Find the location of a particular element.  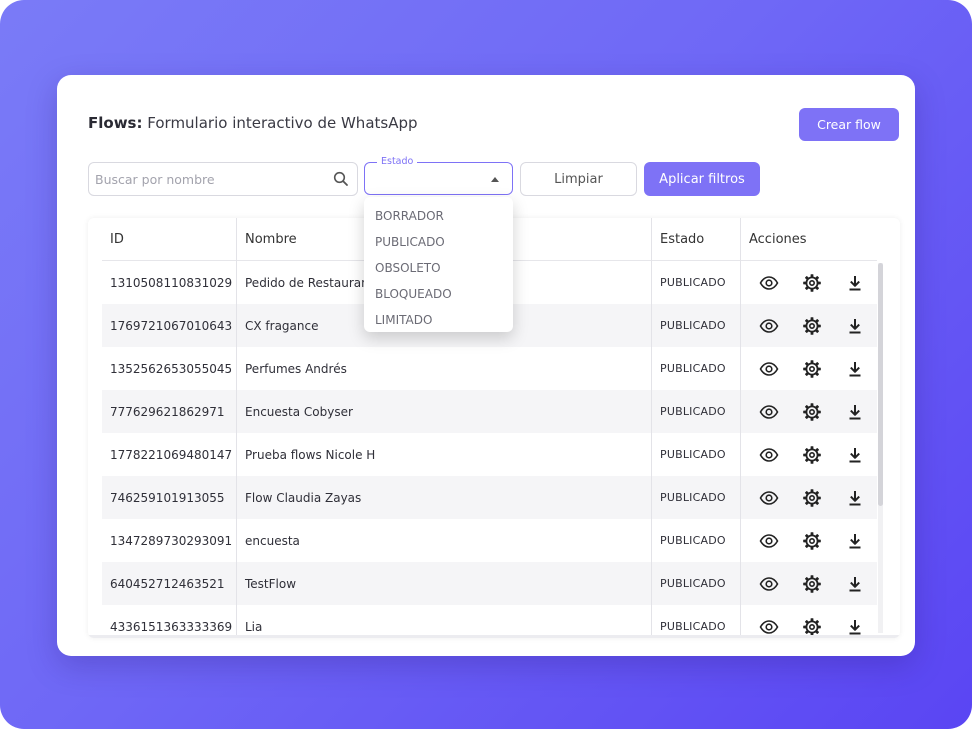

cell-nombre: Flow Claudia Zayas is located at coordinates (303, 497).